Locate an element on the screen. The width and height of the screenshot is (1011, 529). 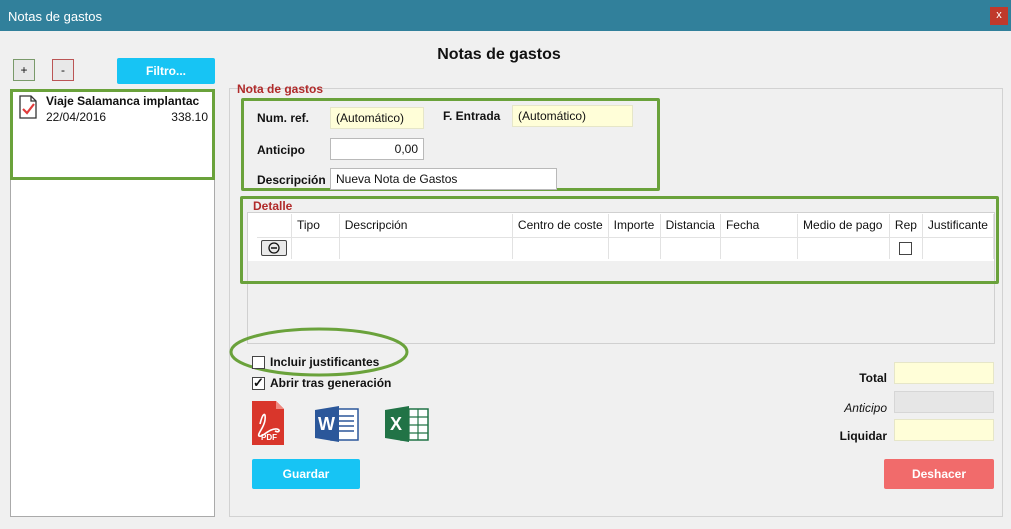
save-button: Guardar is located at coordinates (306, 474).